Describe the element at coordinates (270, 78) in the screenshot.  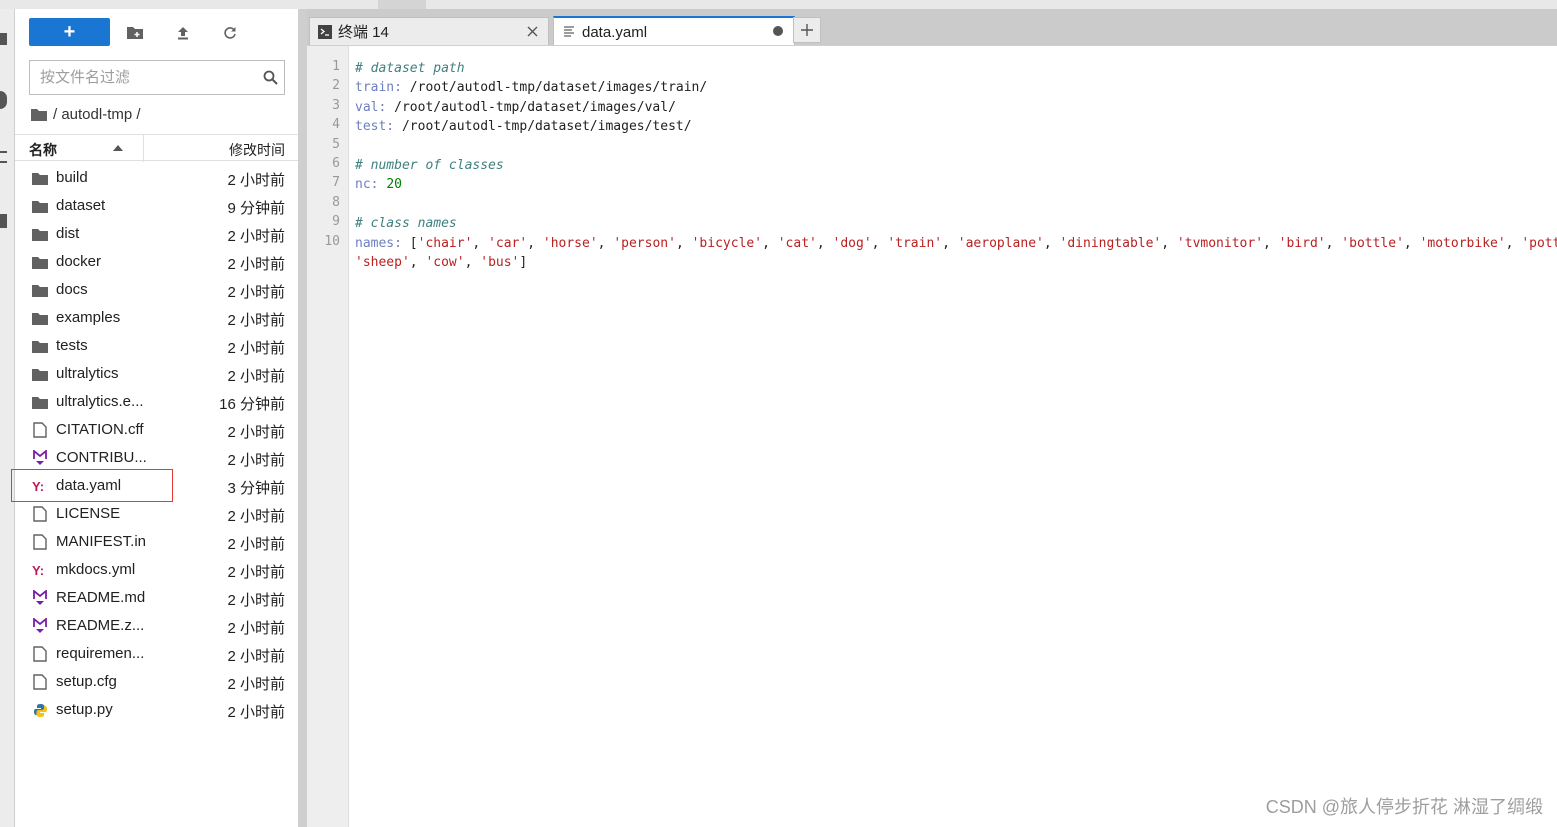
I see `search-icon` at that location.